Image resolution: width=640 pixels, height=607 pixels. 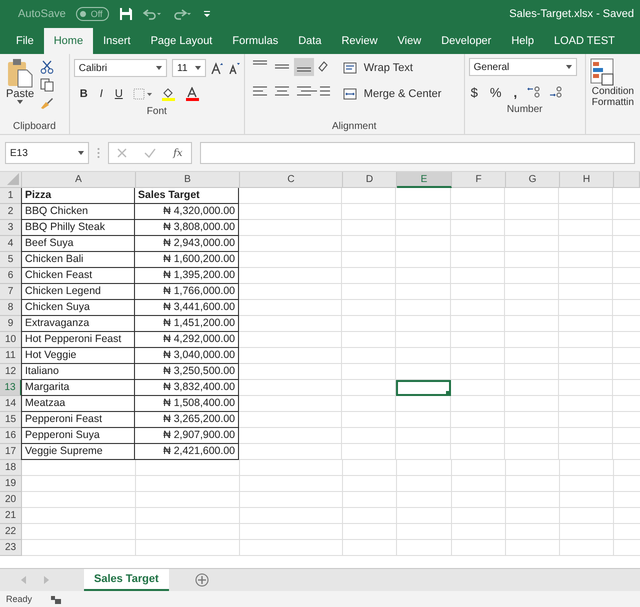 I want to click on column-header: A, so click(x=79, y=180).